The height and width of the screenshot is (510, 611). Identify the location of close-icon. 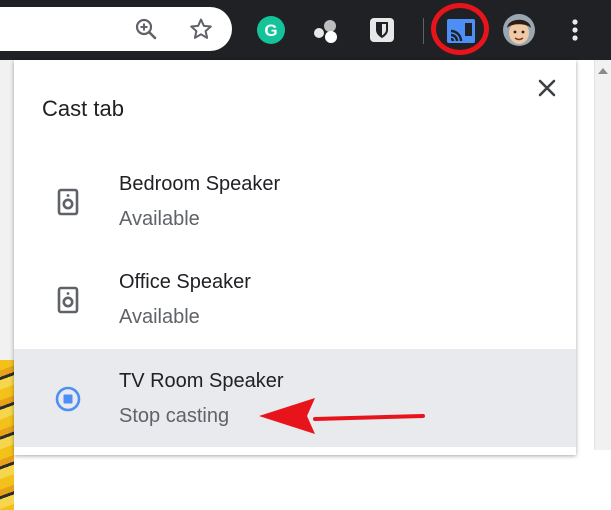
(547, 88).